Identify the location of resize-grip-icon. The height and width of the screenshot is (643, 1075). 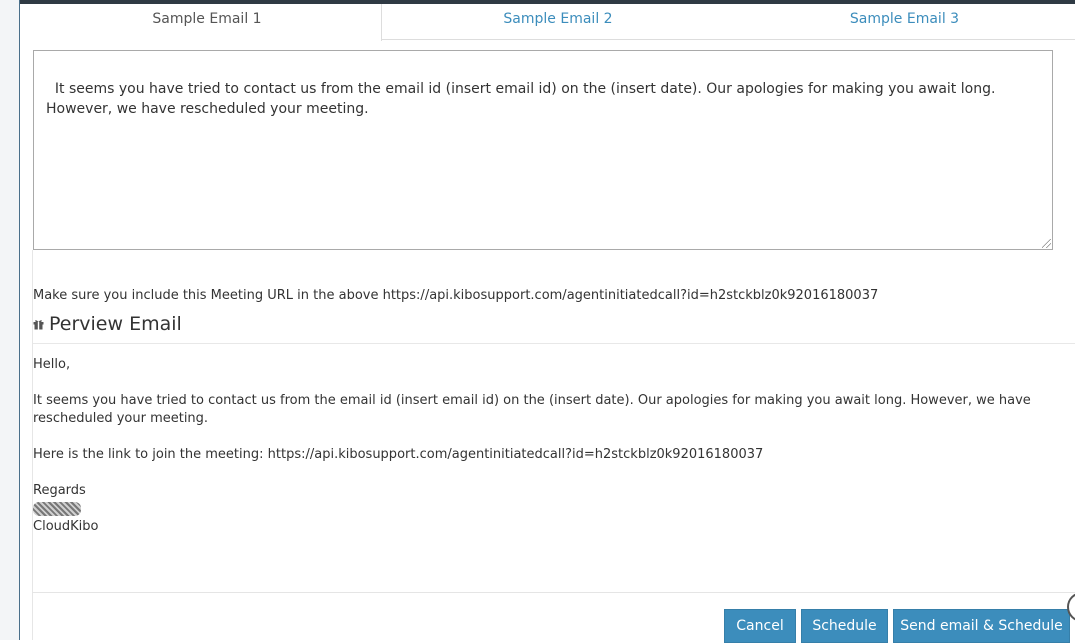
(1046, 243).